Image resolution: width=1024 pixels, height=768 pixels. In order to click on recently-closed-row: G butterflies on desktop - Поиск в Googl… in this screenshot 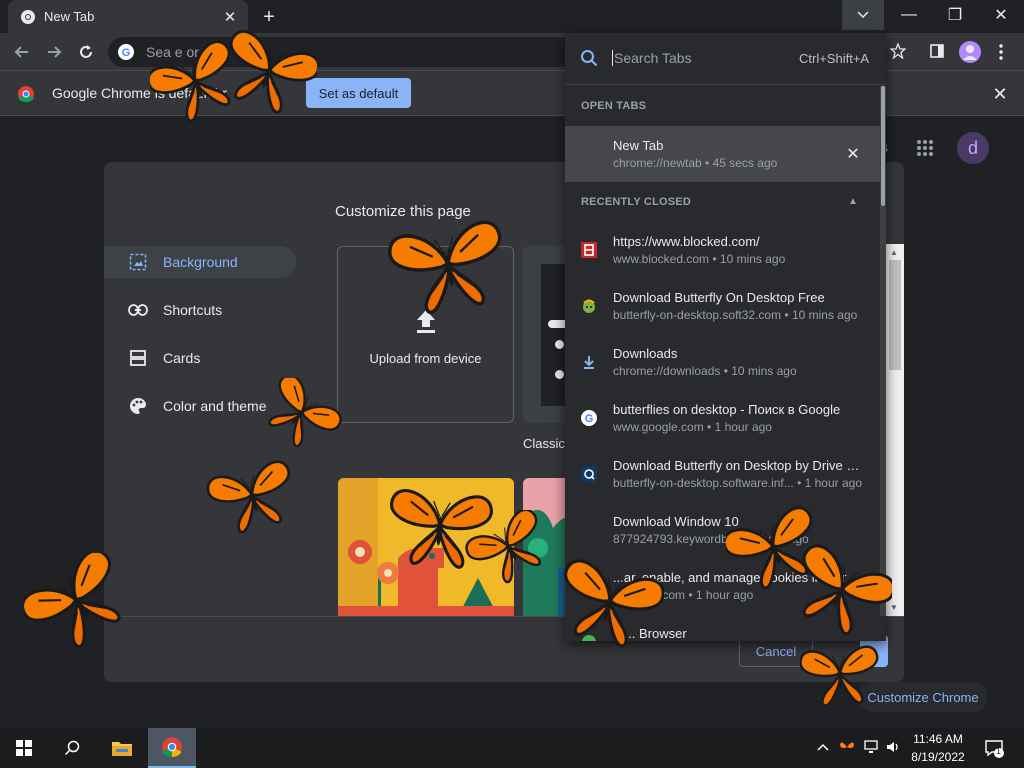, I will do `click(723, 426)`.